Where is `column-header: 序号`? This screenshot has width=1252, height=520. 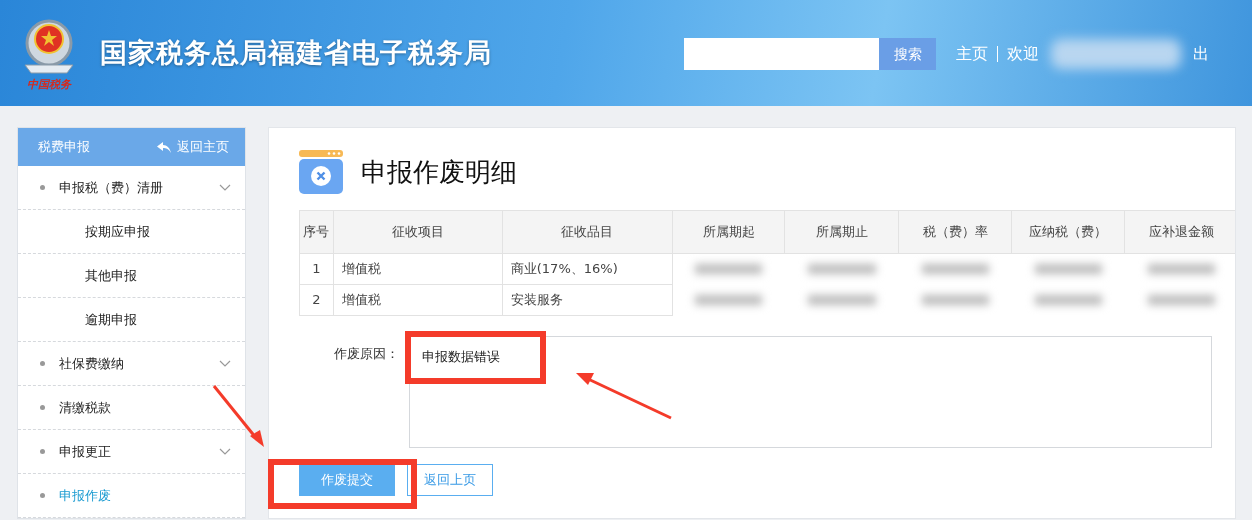
column-header: 序号 is located at coordinates (316, 232).